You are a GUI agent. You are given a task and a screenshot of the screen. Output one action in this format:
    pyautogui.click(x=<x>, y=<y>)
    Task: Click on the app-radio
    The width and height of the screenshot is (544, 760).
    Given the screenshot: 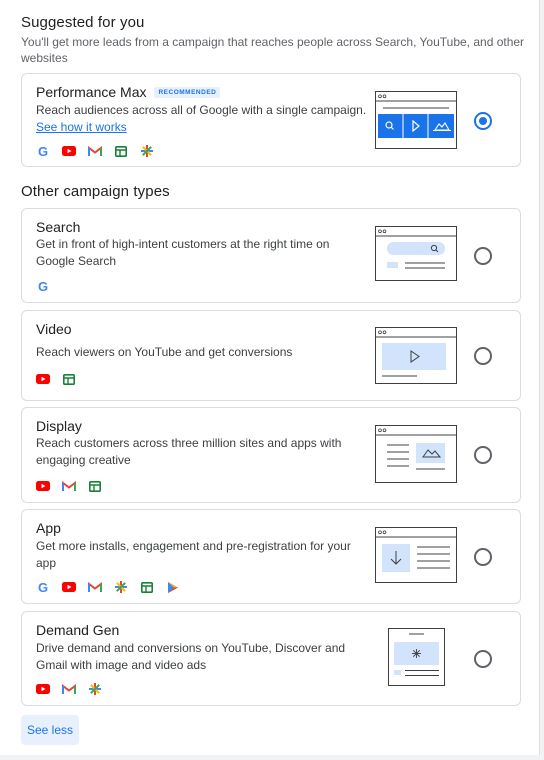 What is the action you would take?
    pyautogui.click(x=483, y=557)
    